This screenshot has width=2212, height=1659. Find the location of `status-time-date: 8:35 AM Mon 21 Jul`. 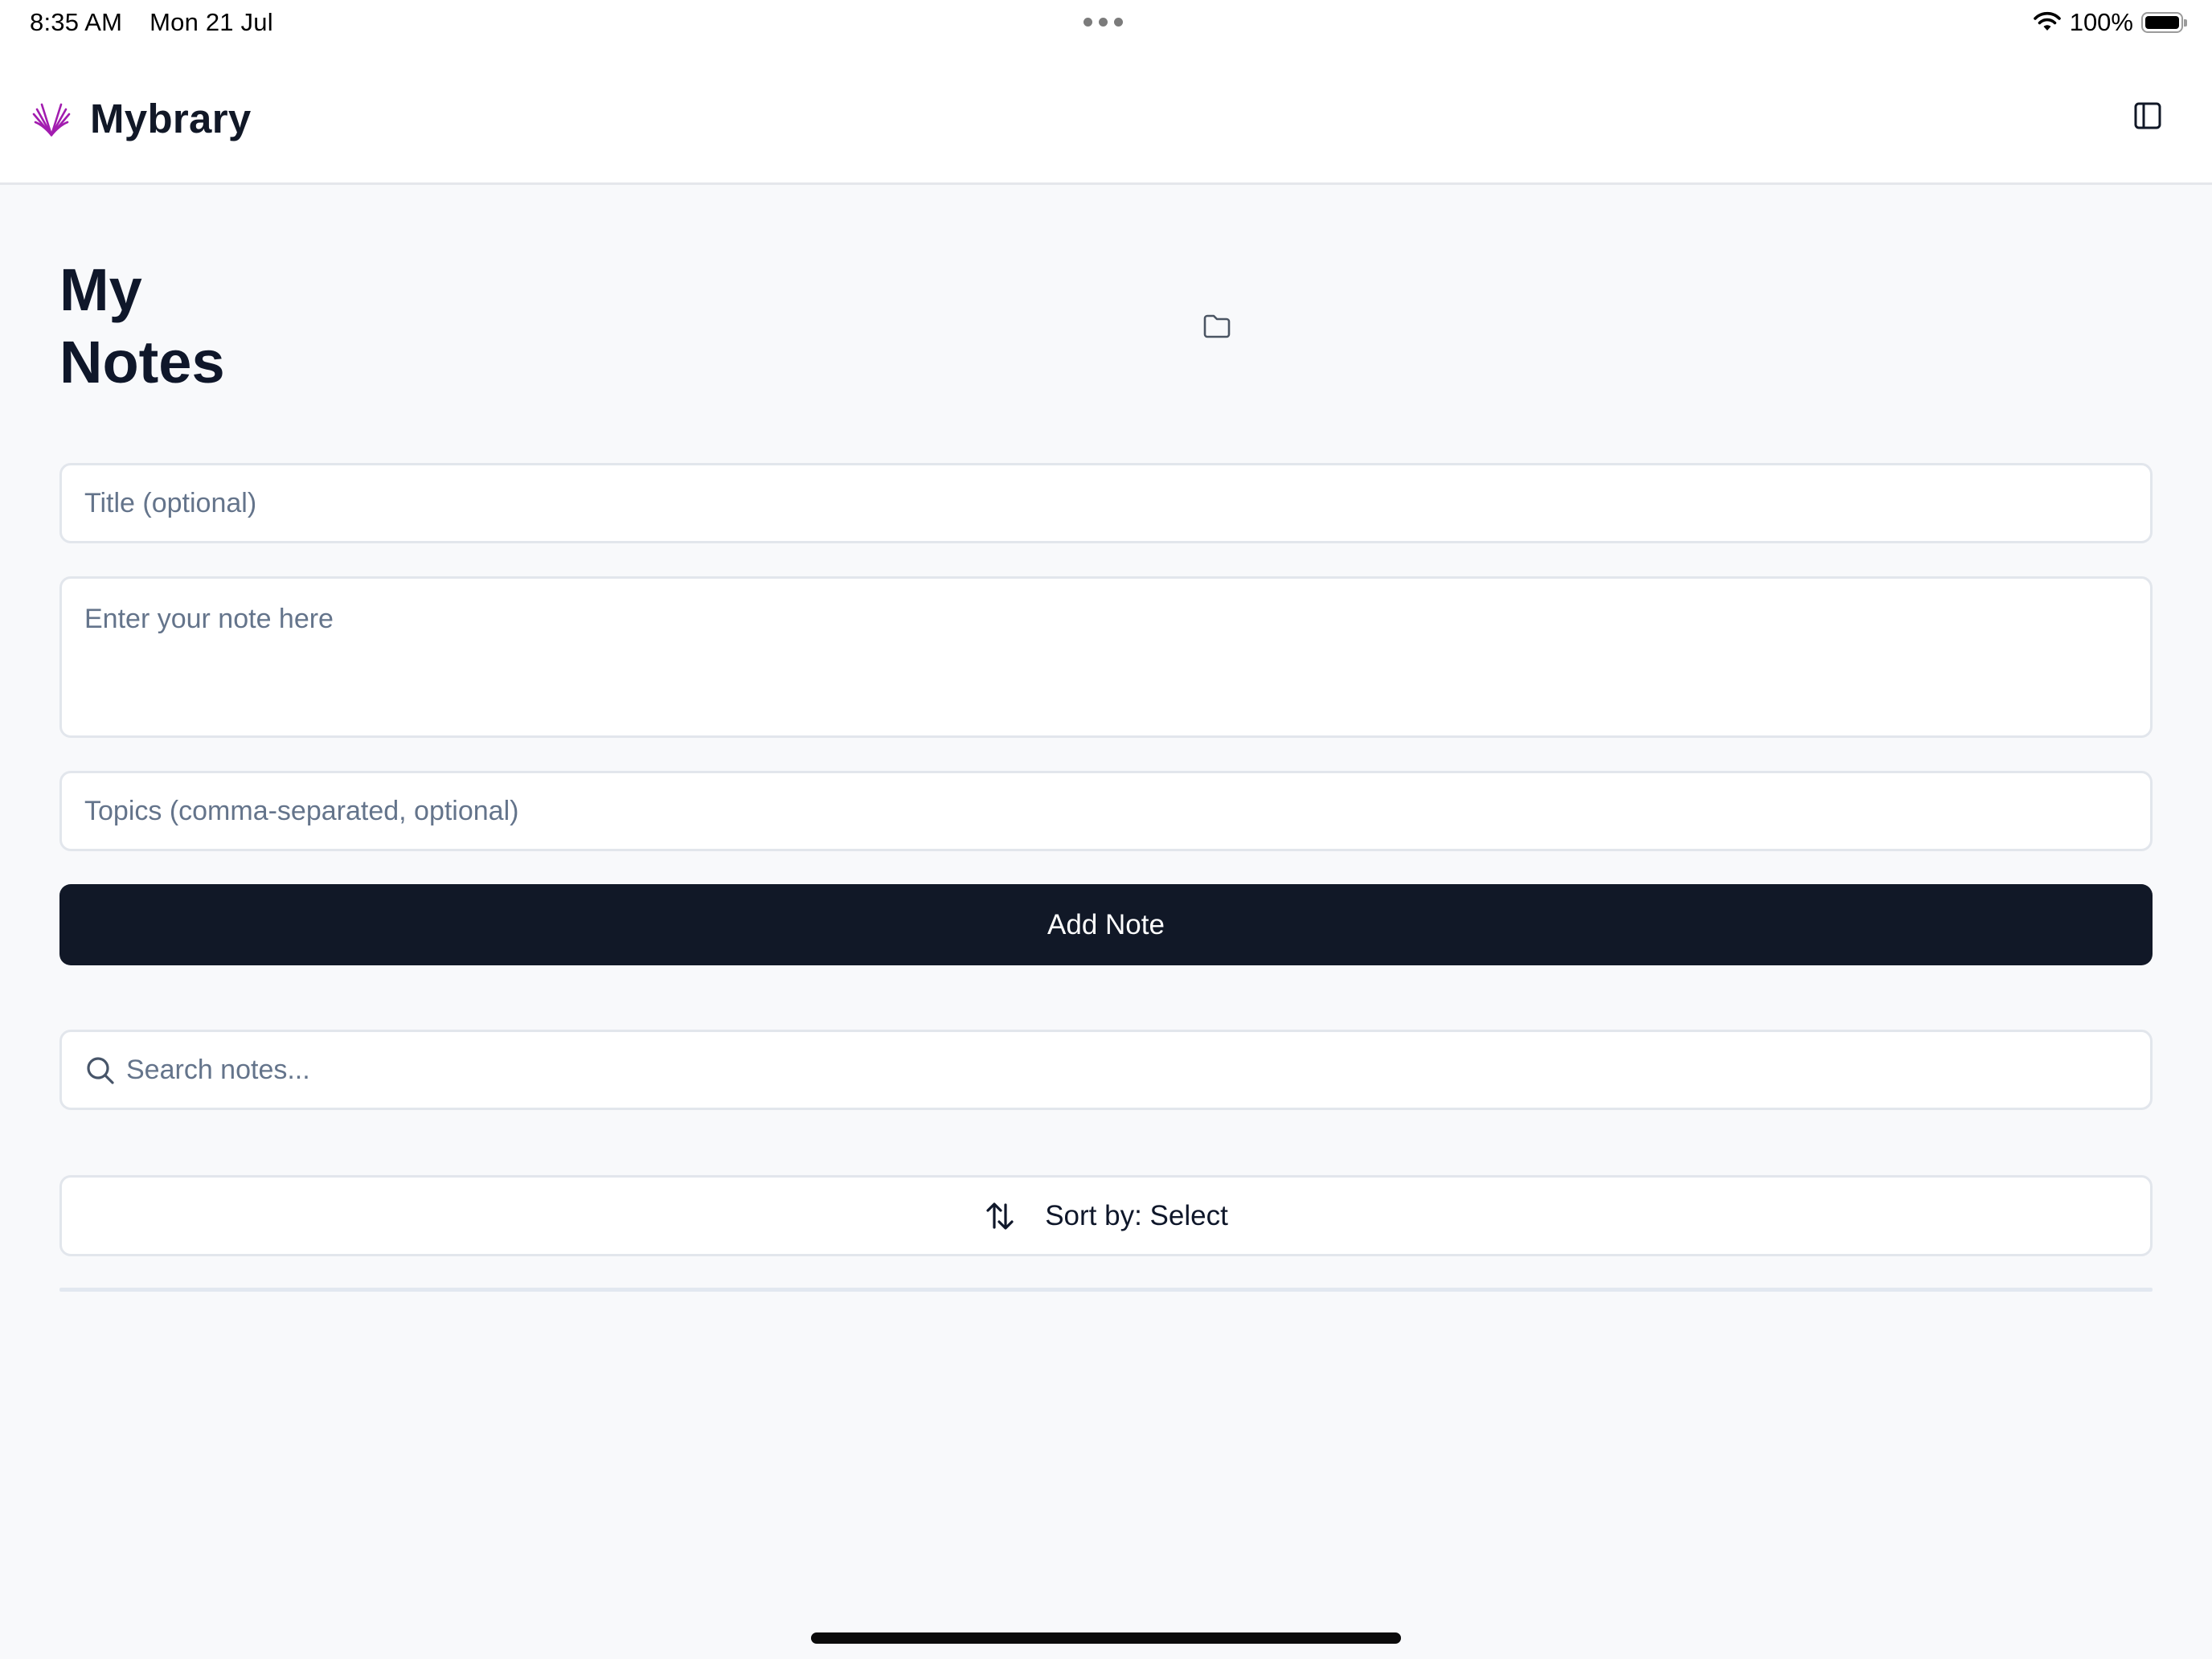

status-time-date: 8:35 AM Mon 21 Jul is located at coordinates (151, 22).